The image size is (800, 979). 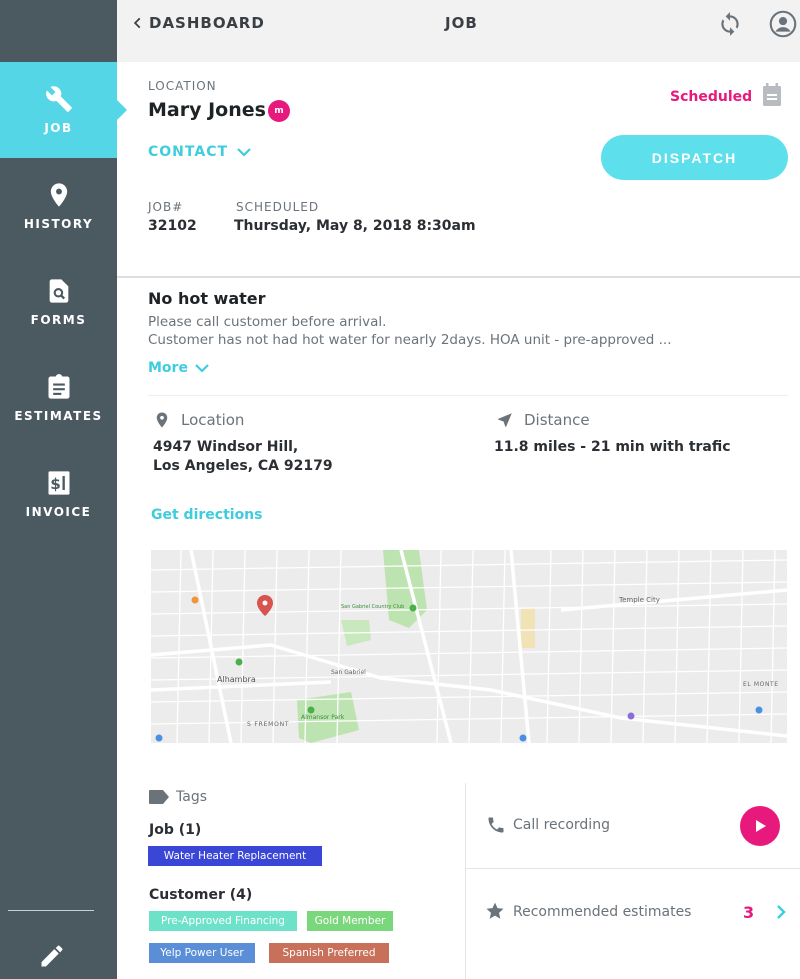 I want to click on contact-dropdown: CONTACT, so click(x=200, y=152).